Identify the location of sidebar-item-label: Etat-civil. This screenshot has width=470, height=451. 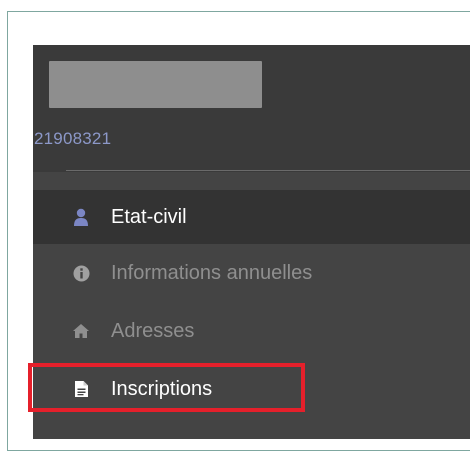
(149, 216).